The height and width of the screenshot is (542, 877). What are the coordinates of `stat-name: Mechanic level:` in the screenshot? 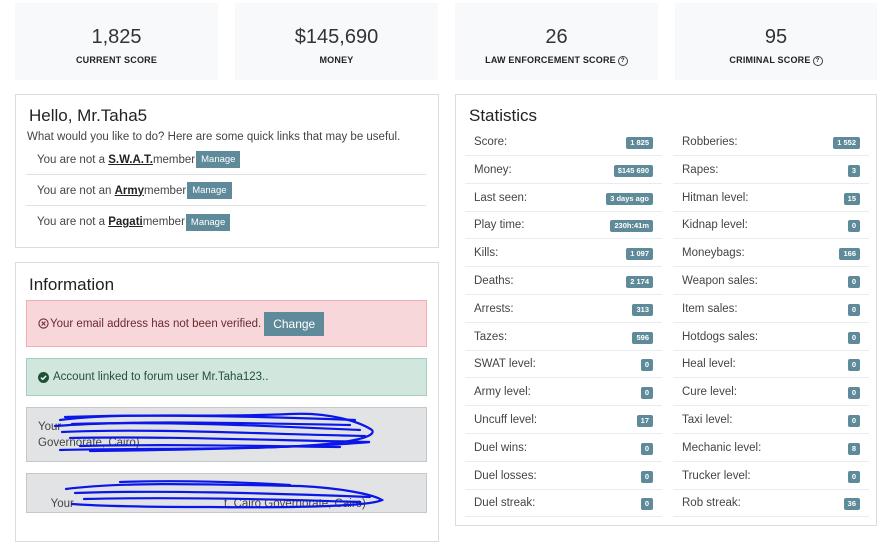 It's located at (722, 447).